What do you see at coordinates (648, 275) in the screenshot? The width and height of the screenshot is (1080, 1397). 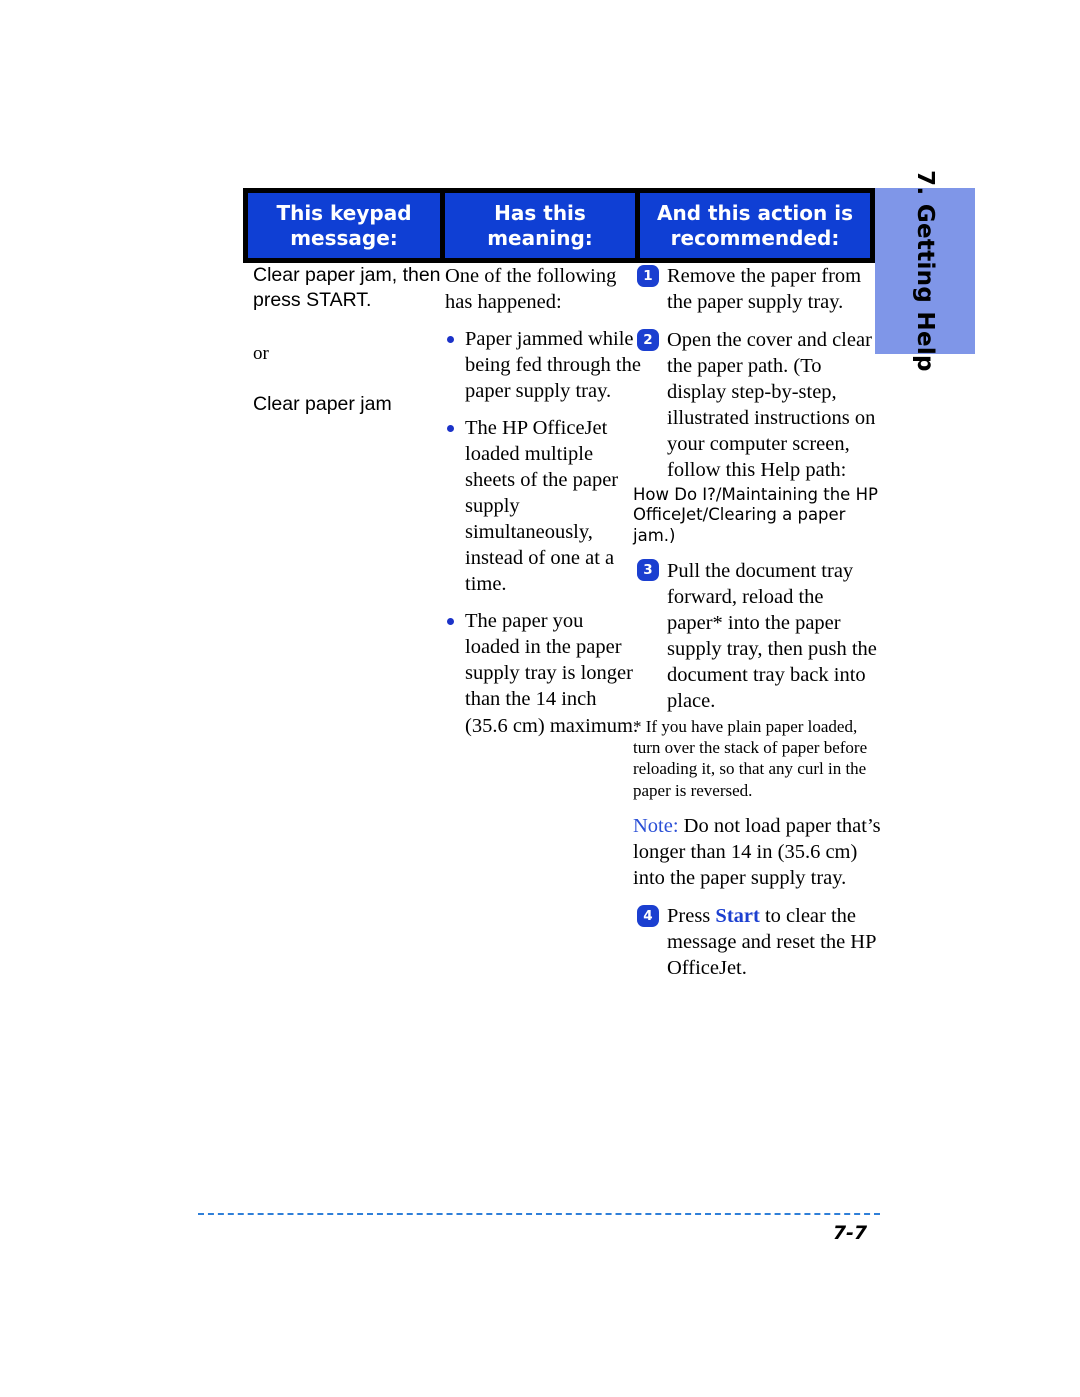 I see `step-number-badge-1: 1` at bounding box center [648, 275].